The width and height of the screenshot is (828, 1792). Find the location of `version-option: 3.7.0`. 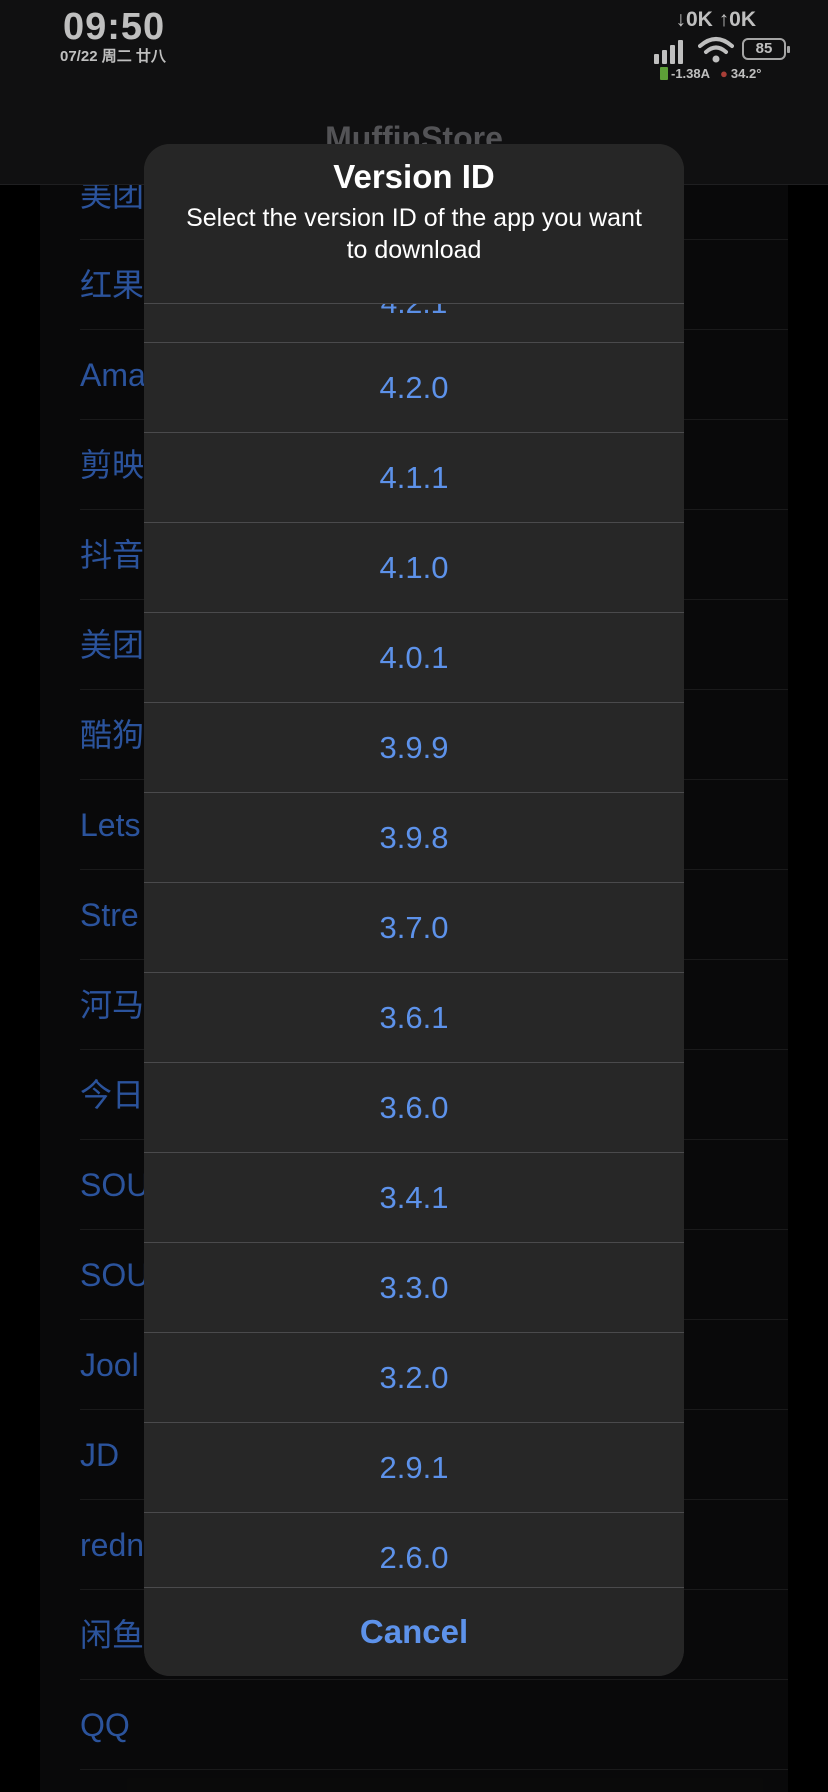

version-option: 3.7.0 is located at coordinates (414, 928).